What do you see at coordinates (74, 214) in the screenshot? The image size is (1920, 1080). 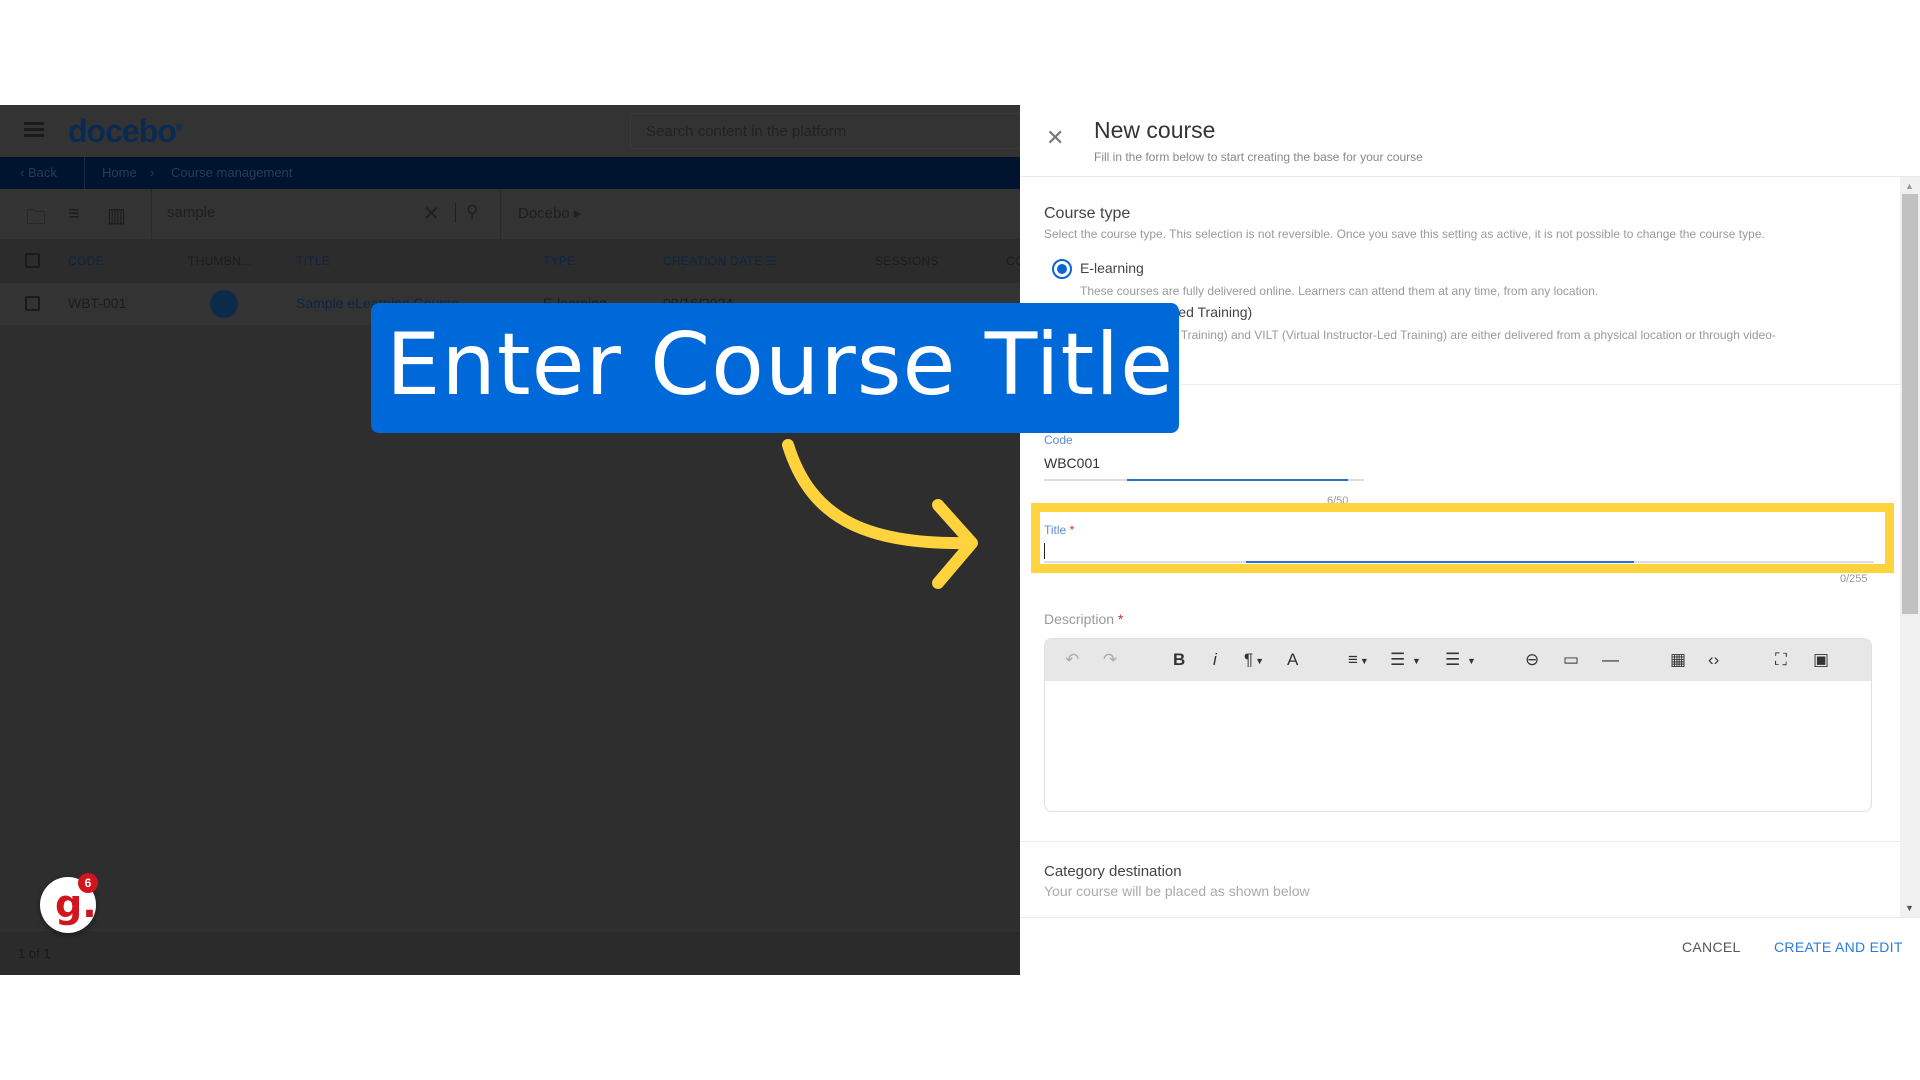 I see `filter-icon: ≡` at bounding box center [74, 214].